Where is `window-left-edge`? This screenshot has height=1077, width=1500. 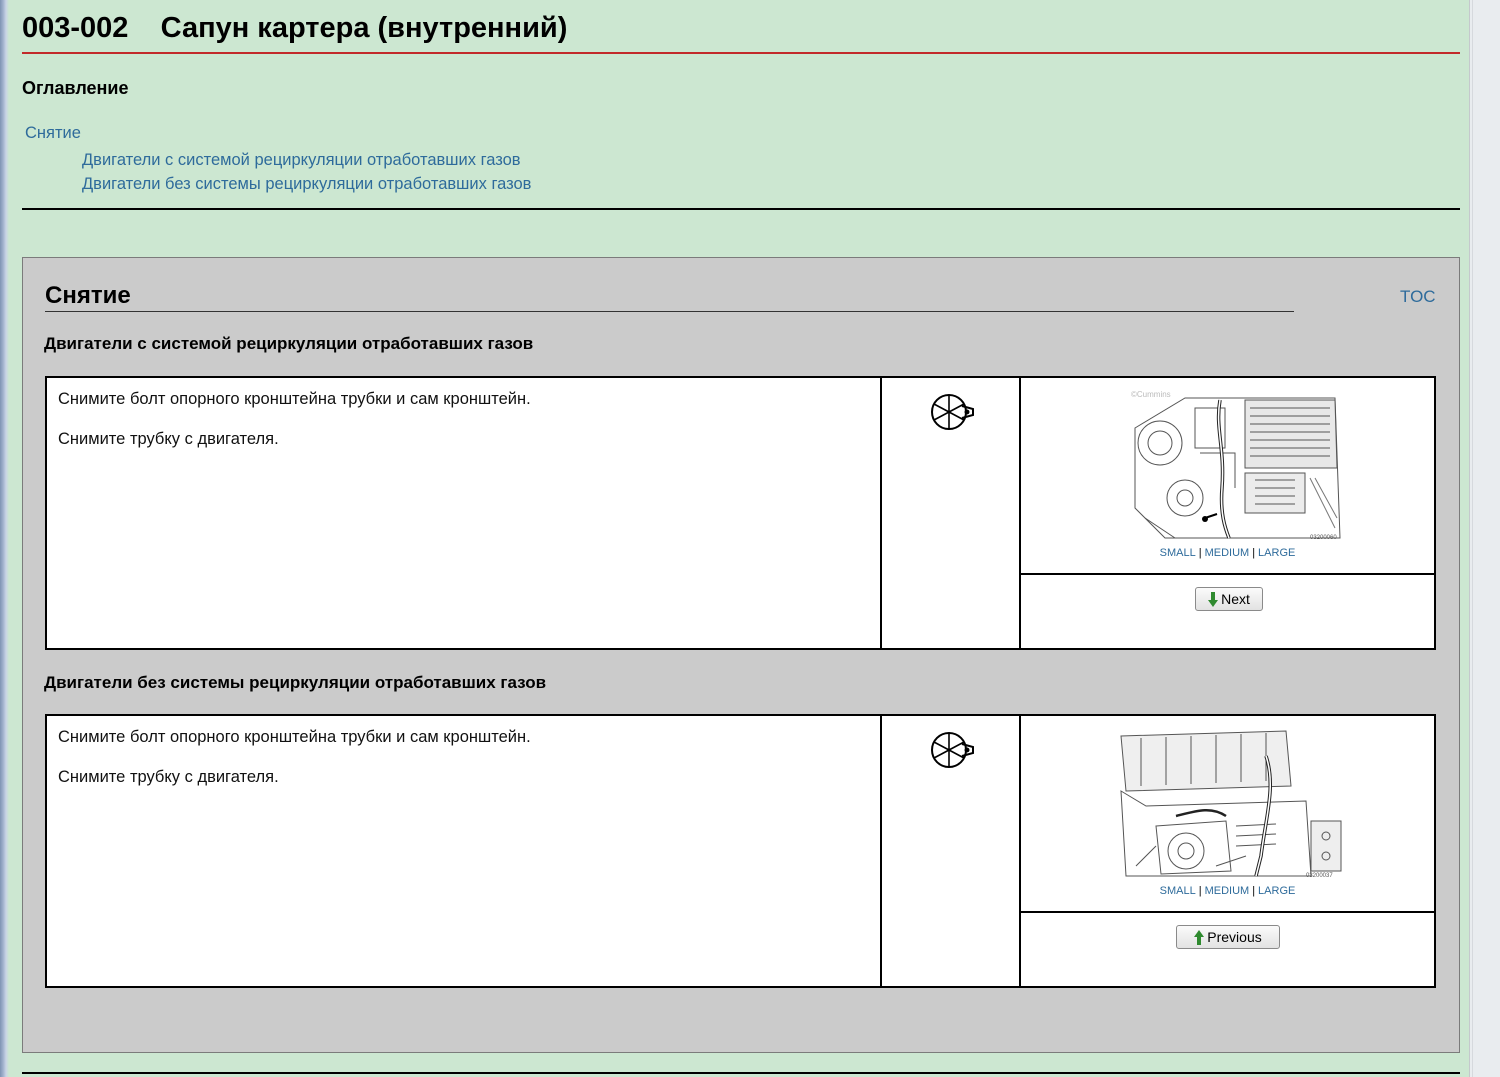 window-left-edge is located at coordinates (4, 538).